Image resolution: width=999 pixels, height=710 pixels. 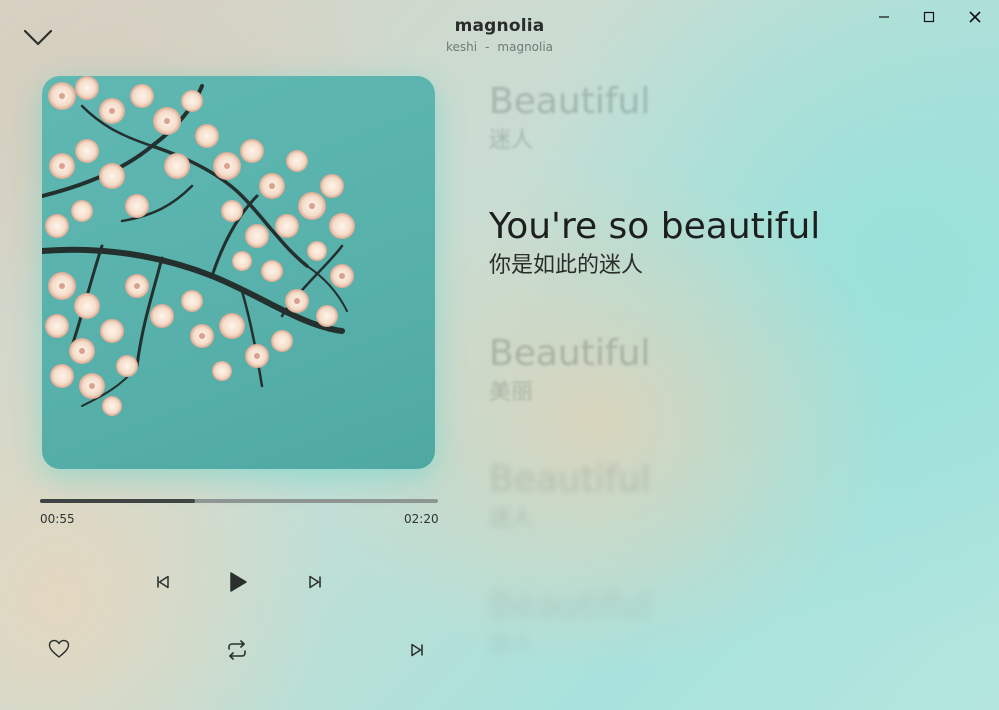 I want to click on previous-track-button, so click(x=163, y=582).